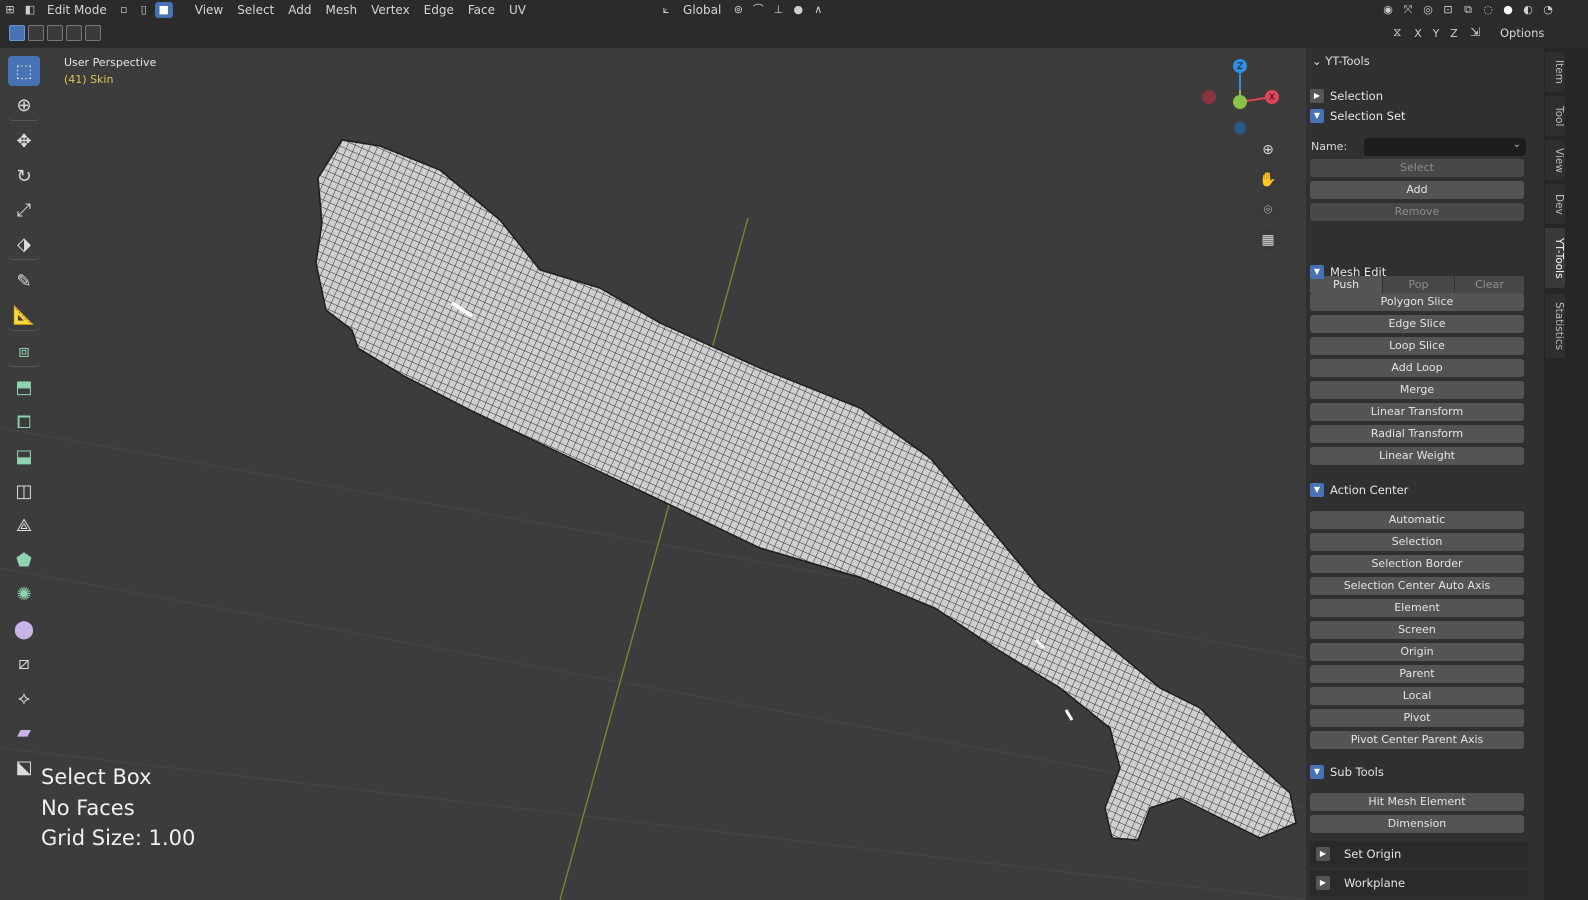 This screenshot has height=900, width=1588. I want to click on new-selection-icon, so click(17, 33).